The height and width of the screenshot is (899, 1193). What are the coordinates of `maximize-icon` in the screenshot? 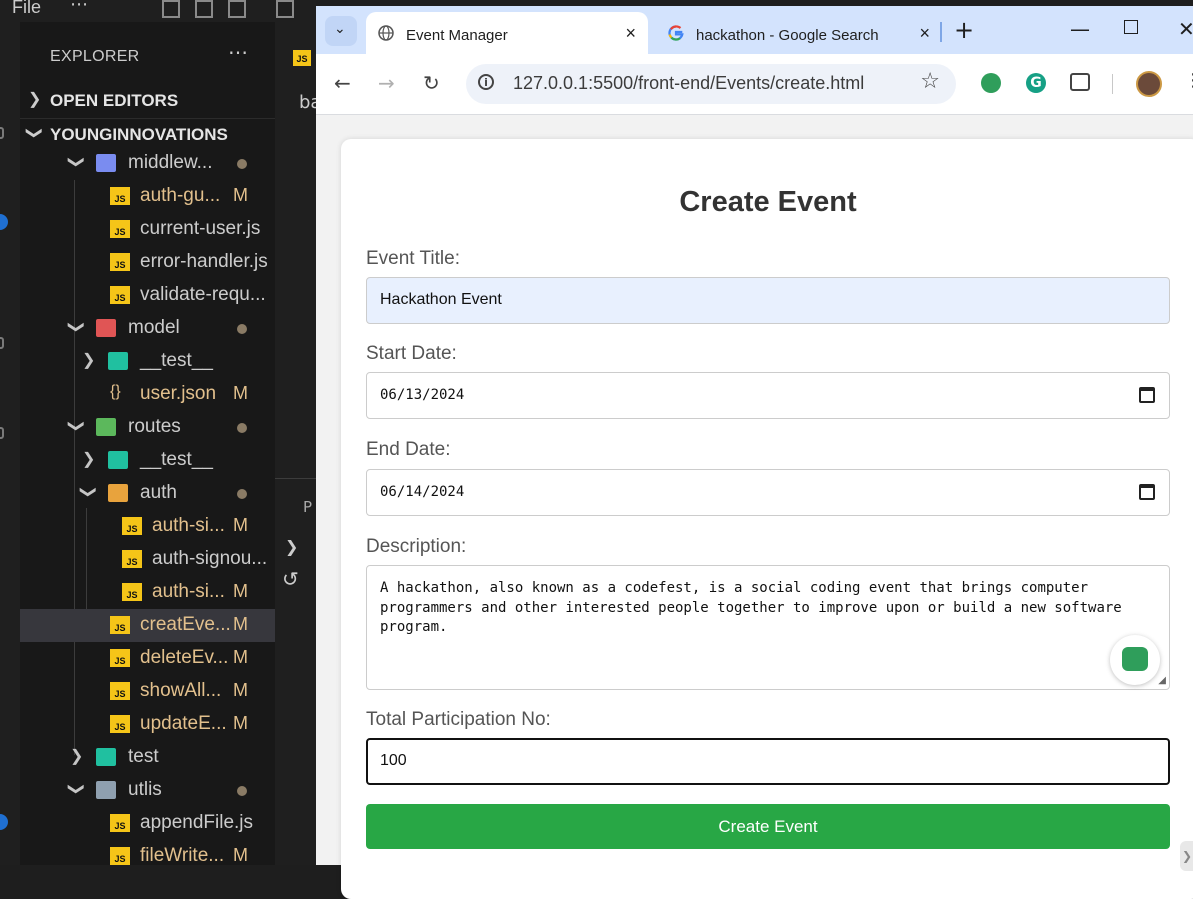 It's located at (1131, 27).